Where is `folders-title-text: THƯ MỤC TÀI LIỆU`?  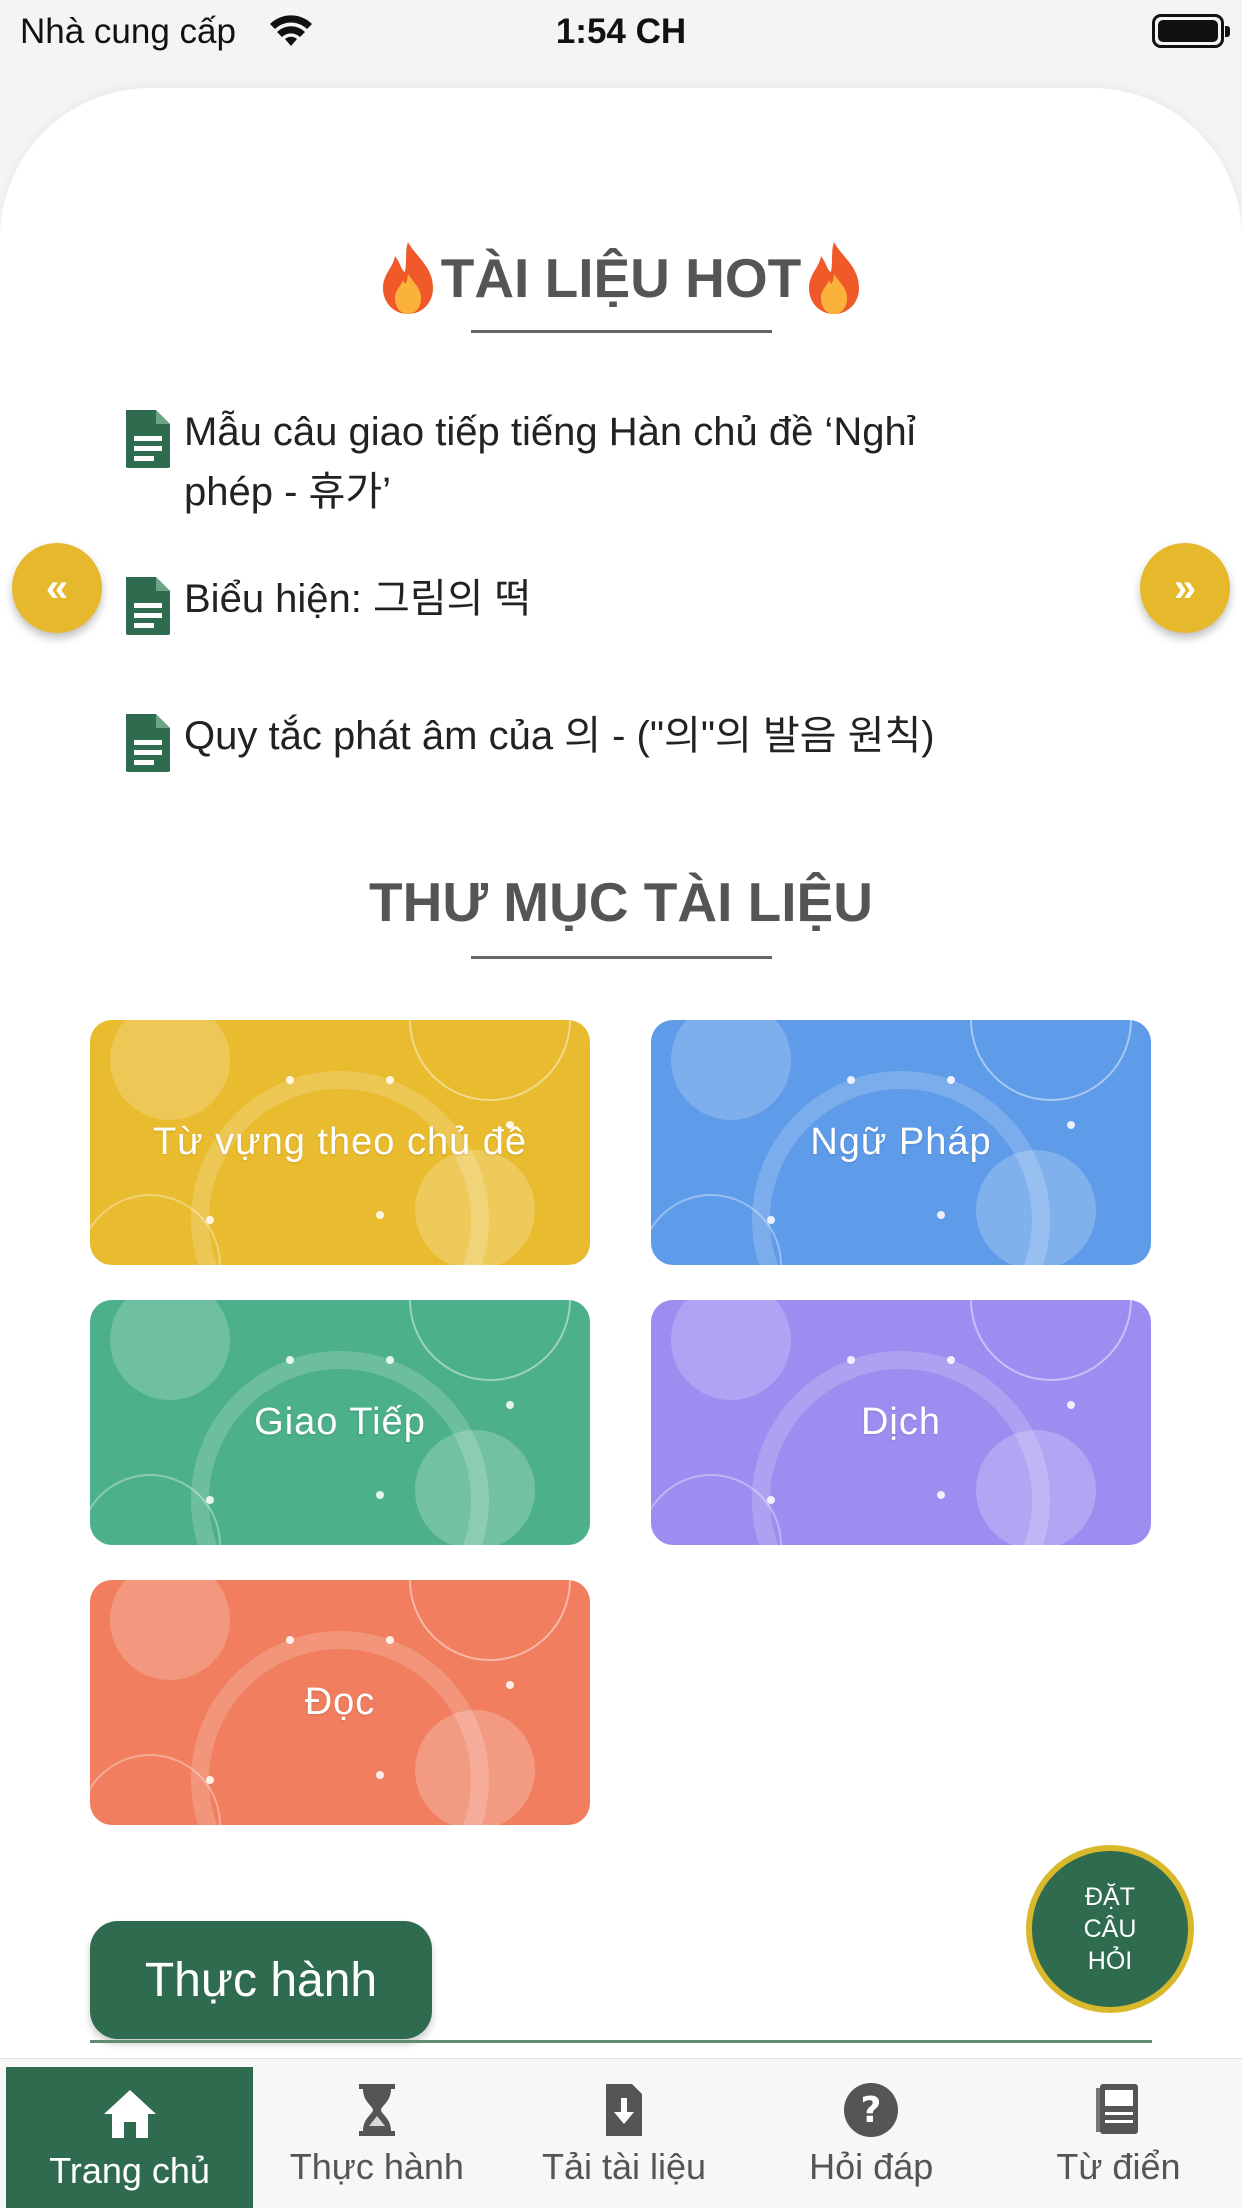
folders-title-text: THƯ MỤC TÀI LIỆU is located at coordinates (621, 902).